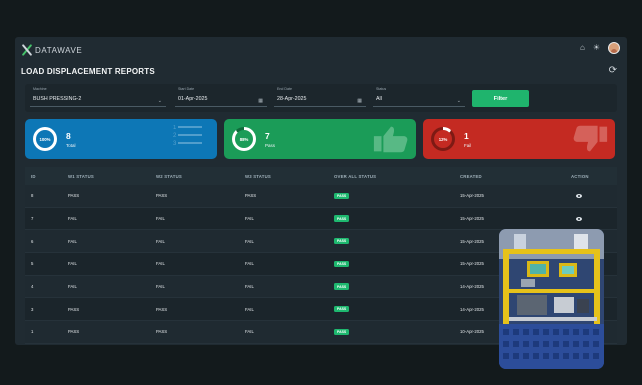 This screenshot has height=385, width=642. Describe the element at coordinates (59, 50) in the screenshot. I see `brand-name: DATAWAVE` at that location.